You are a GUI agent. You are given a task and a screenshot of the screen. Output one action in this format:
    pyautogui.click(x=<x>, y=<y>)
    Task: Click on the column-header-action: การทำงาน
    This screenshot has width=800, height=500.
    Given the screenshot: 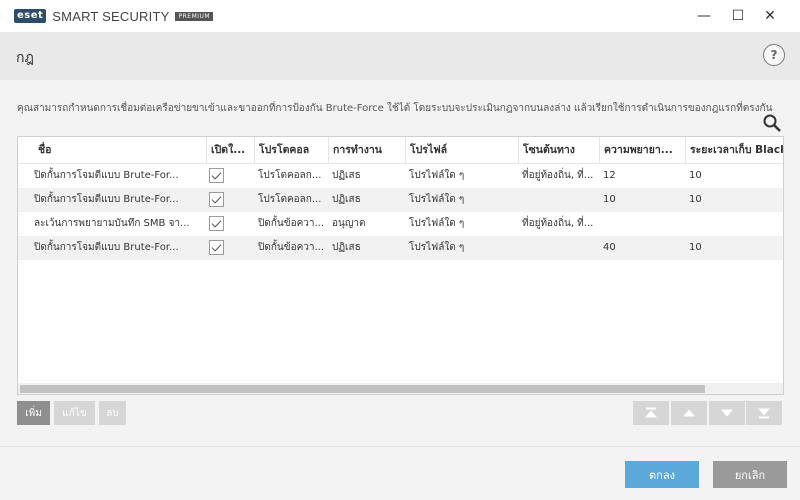 What is the action you would take?
    pyautogui.click(x=366, y=150)
    